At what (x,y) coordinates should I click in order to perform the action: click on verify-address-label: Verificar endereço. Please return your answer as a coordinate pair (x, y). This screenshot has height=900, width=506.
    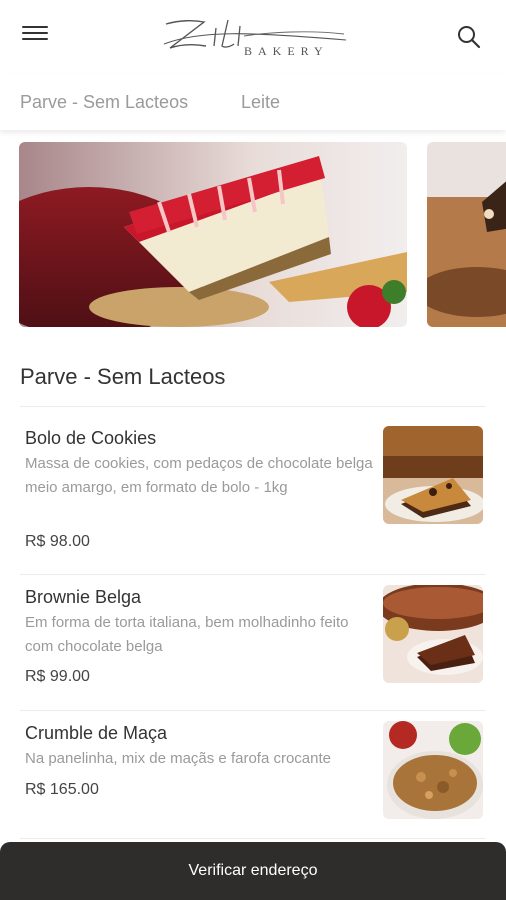
    Looking at the image, I should click on (253, 870).